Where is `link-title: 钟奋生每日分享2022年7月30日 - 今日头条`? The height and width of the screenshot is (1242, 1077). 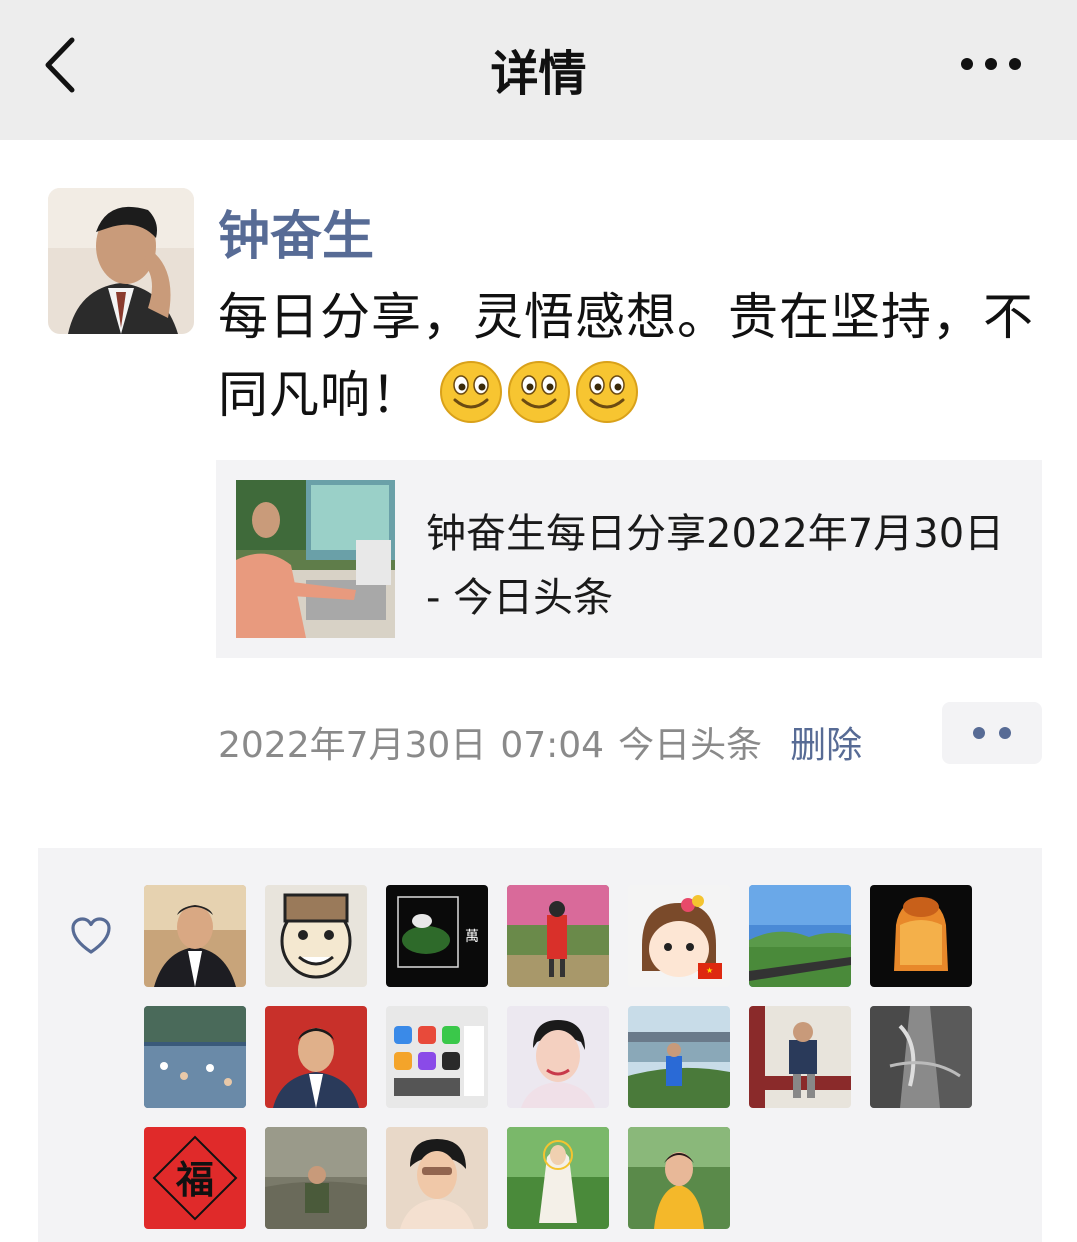 link-title: 钟奋生每日分享2022年7月30日 - 今日头条 is located at coordinates (715, 566).